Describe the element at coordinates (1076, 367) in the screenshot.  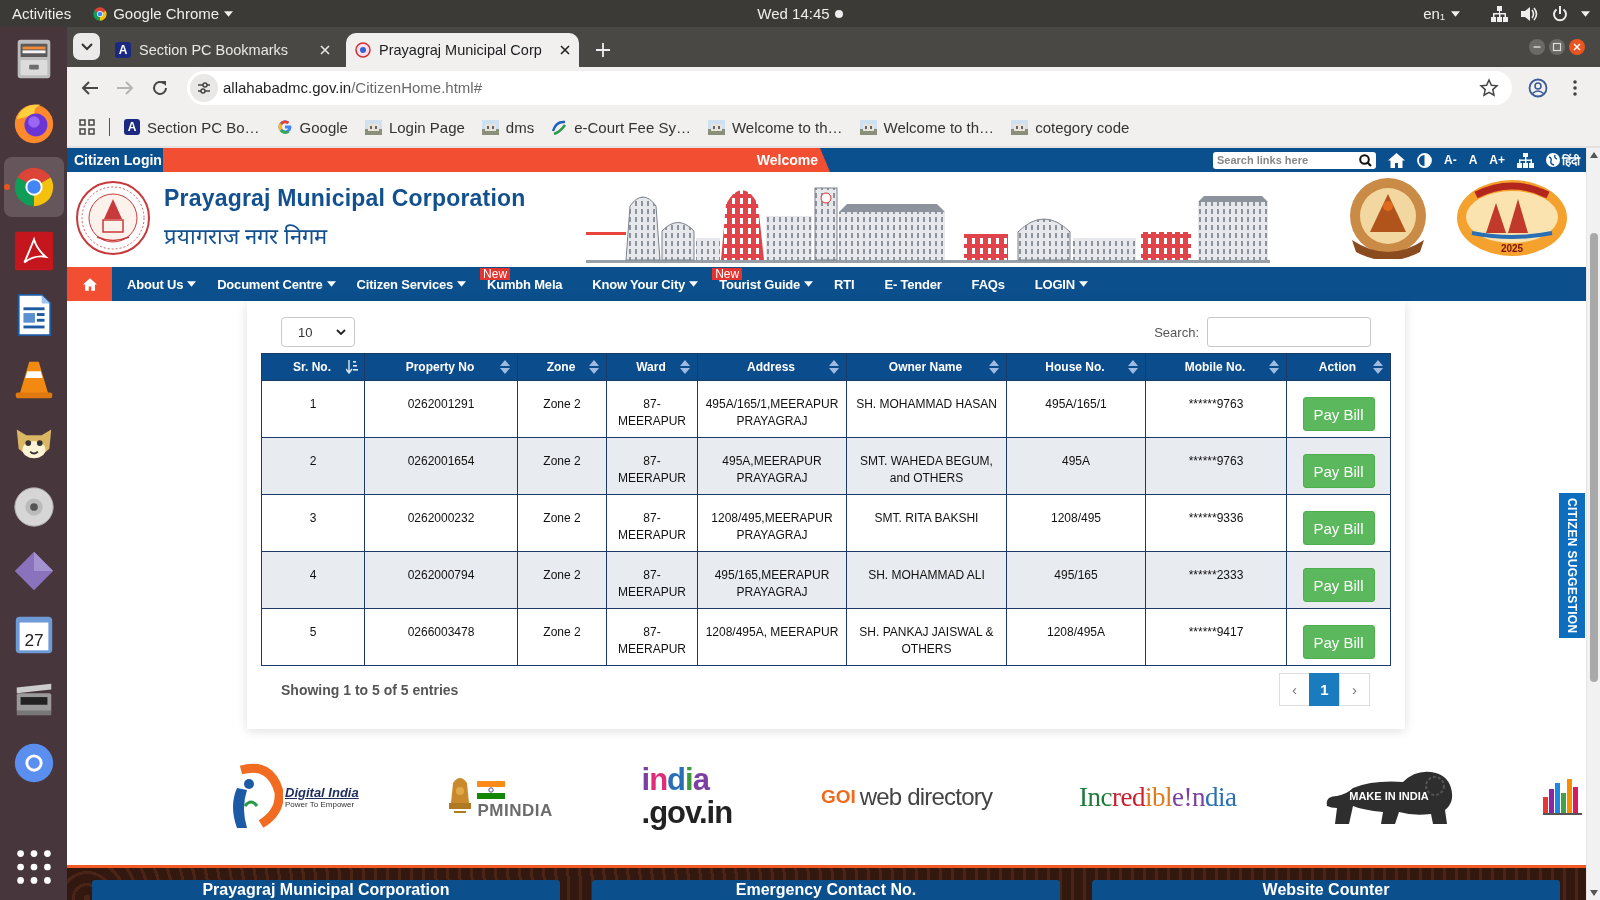
I see `column-header: House No.` at that location.